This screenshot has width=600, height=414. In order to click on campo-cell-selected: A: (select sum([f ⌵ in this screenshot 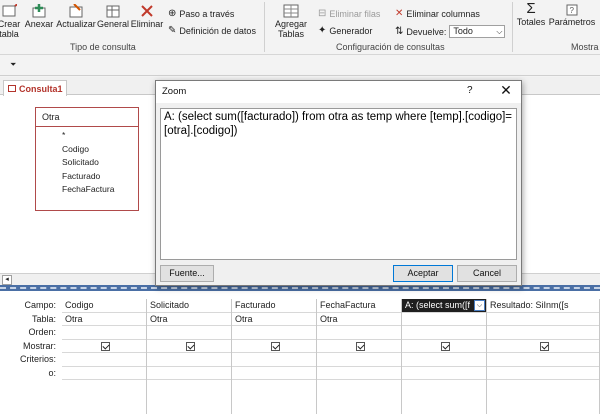, I will do `click(444, 306)`.